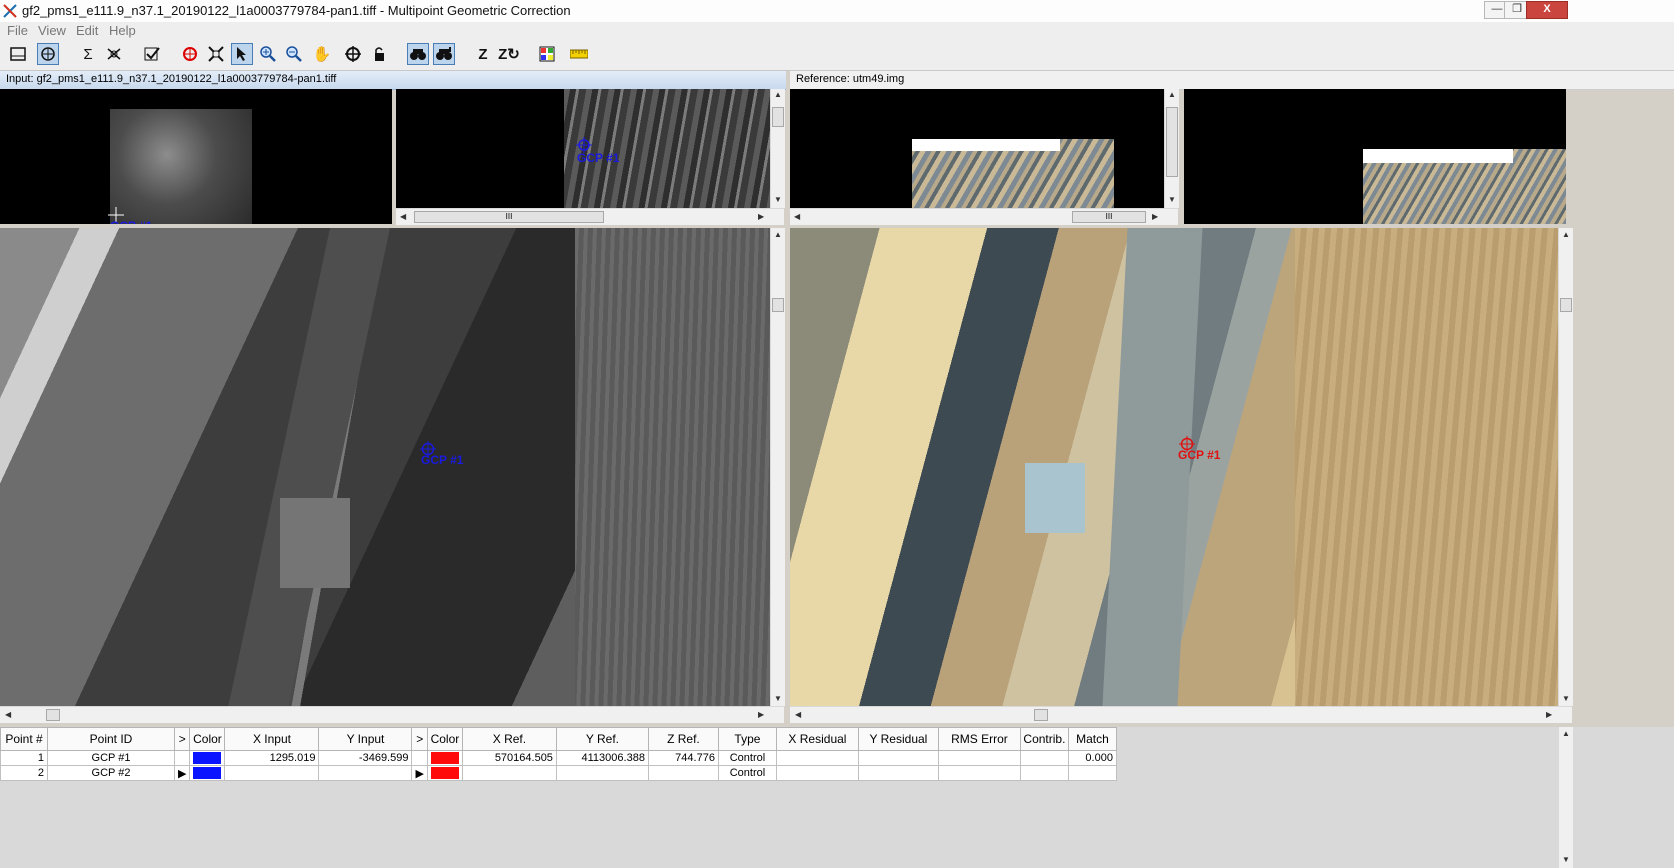 The width and height of the screenshot is (1674, 868). I want to click on drive-ref-icon, so click(444, 54).